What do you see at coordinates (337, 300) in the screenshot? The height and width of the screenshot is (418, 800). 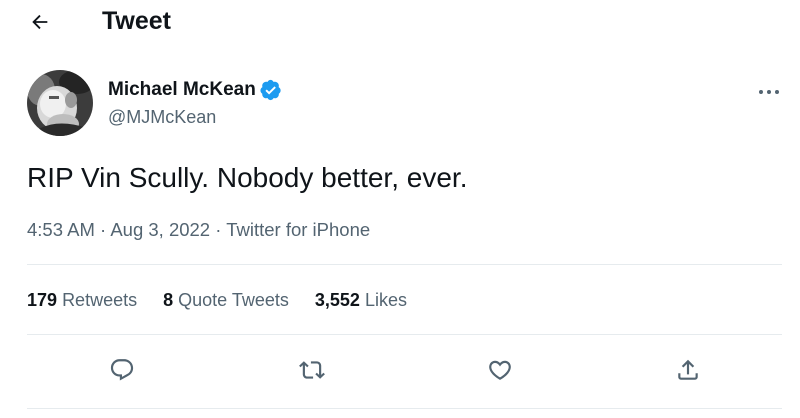 I see `likes-count: 3,552` at bounding box center [337, 300].